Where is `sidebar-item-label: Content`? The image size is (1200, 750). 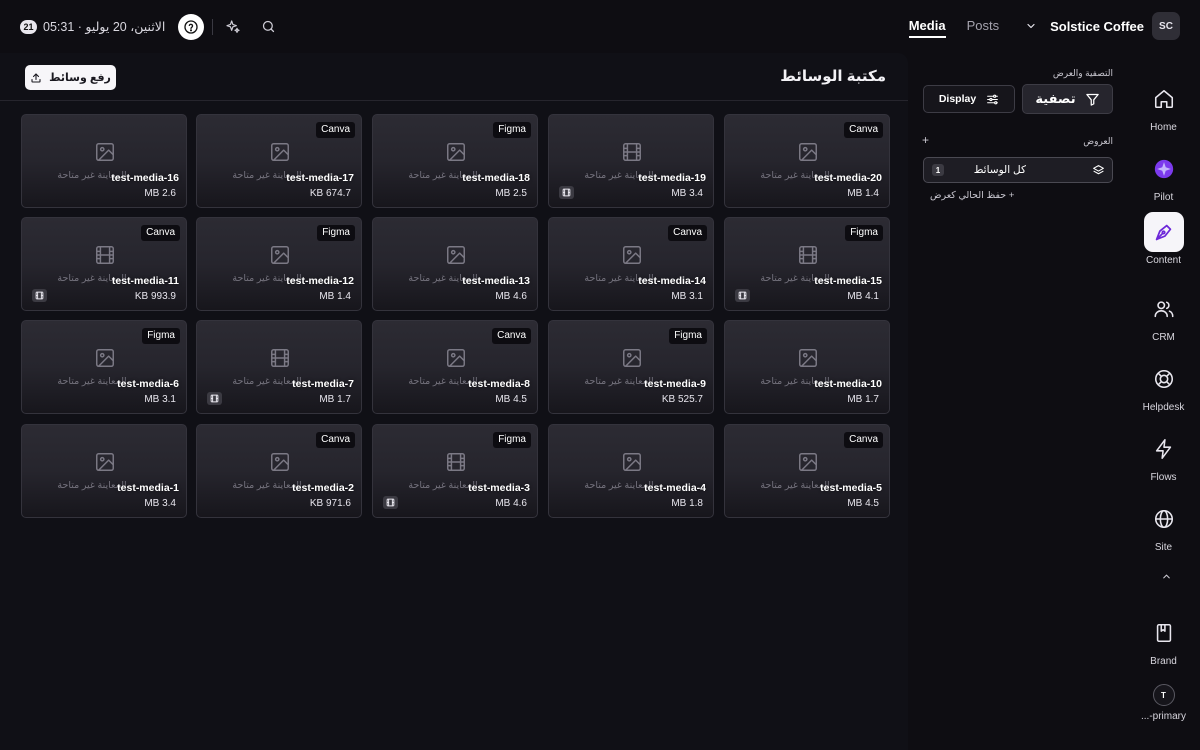
sidebar-item-label: Content is located at coordinates (1163, 260).